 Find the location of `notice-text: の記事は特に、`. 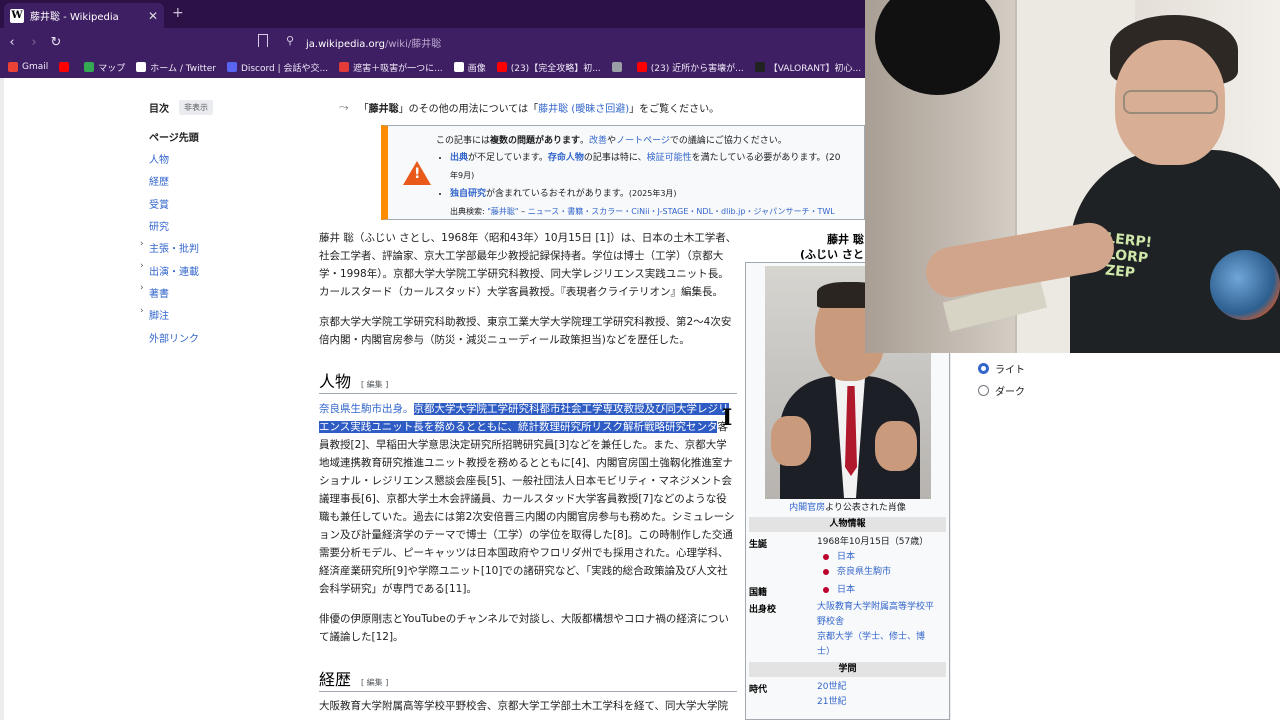

notice-text: の記事は特に、 is located at coordinates (615, 158).